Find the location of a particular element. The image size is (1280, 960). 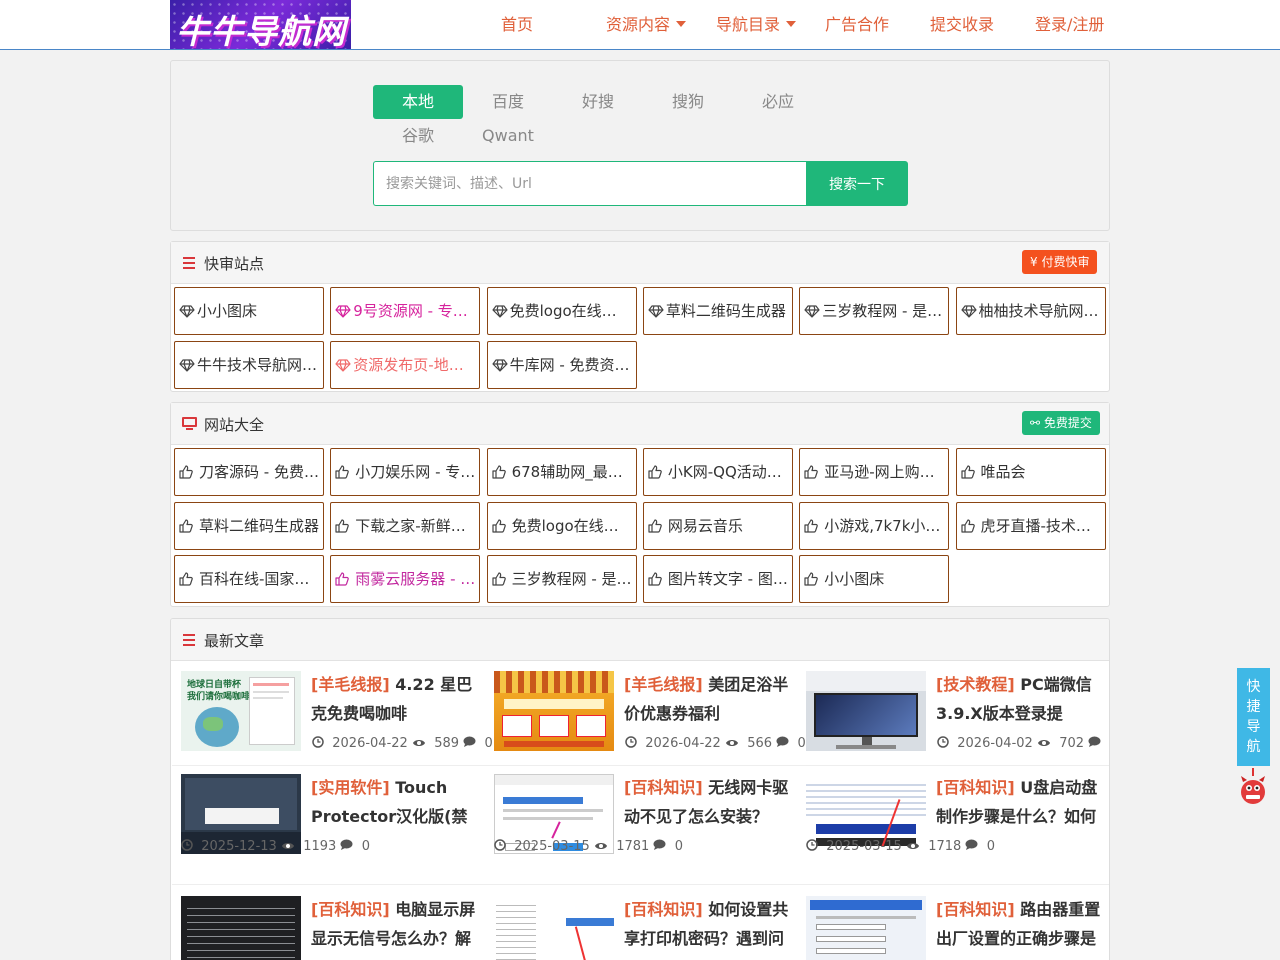

engine-tab-local: 本地 is located at coordinates (418, 102).